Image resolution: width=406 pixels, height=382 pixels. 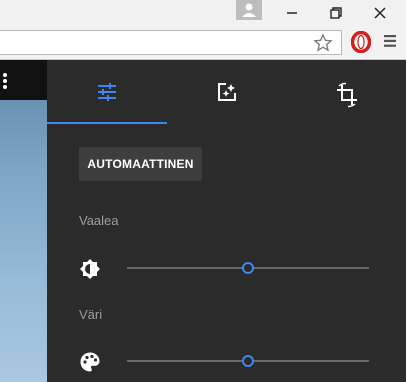 What do you see at coordinates (99, 220) in the screenshot?
I see `light-section-label: Vaalea` at bounding box center [99, 220].